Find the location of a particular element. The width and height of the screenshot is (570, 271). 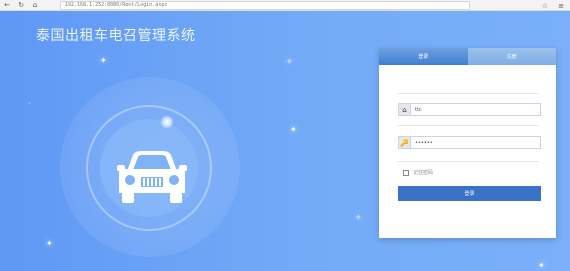

login-tabs: 登录 注册 is located at coordinates (467, 56).